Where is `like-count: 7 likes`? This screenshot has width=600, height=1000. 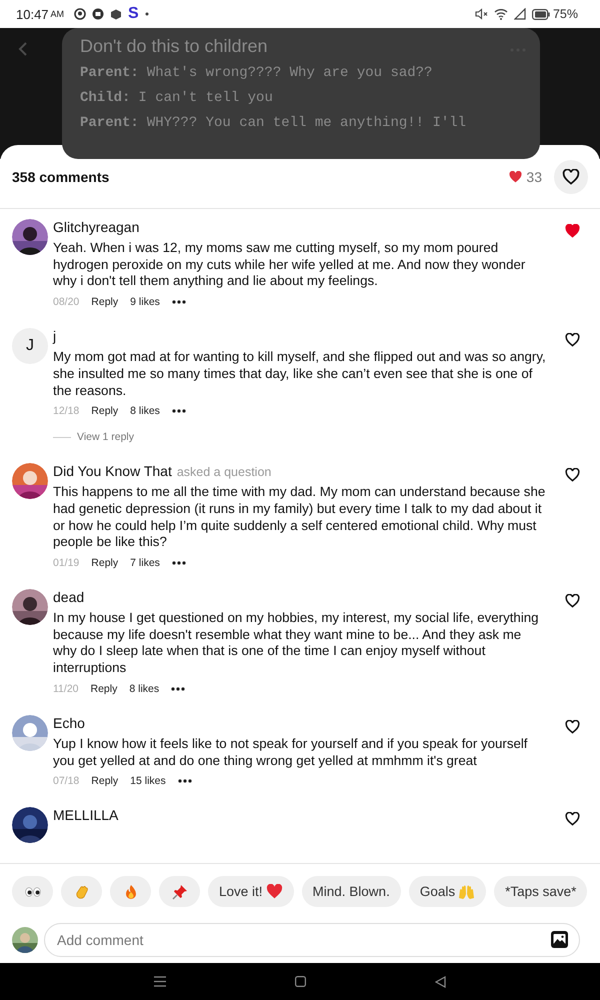 like-count: 7 likes is located at coordinates (145, 563).